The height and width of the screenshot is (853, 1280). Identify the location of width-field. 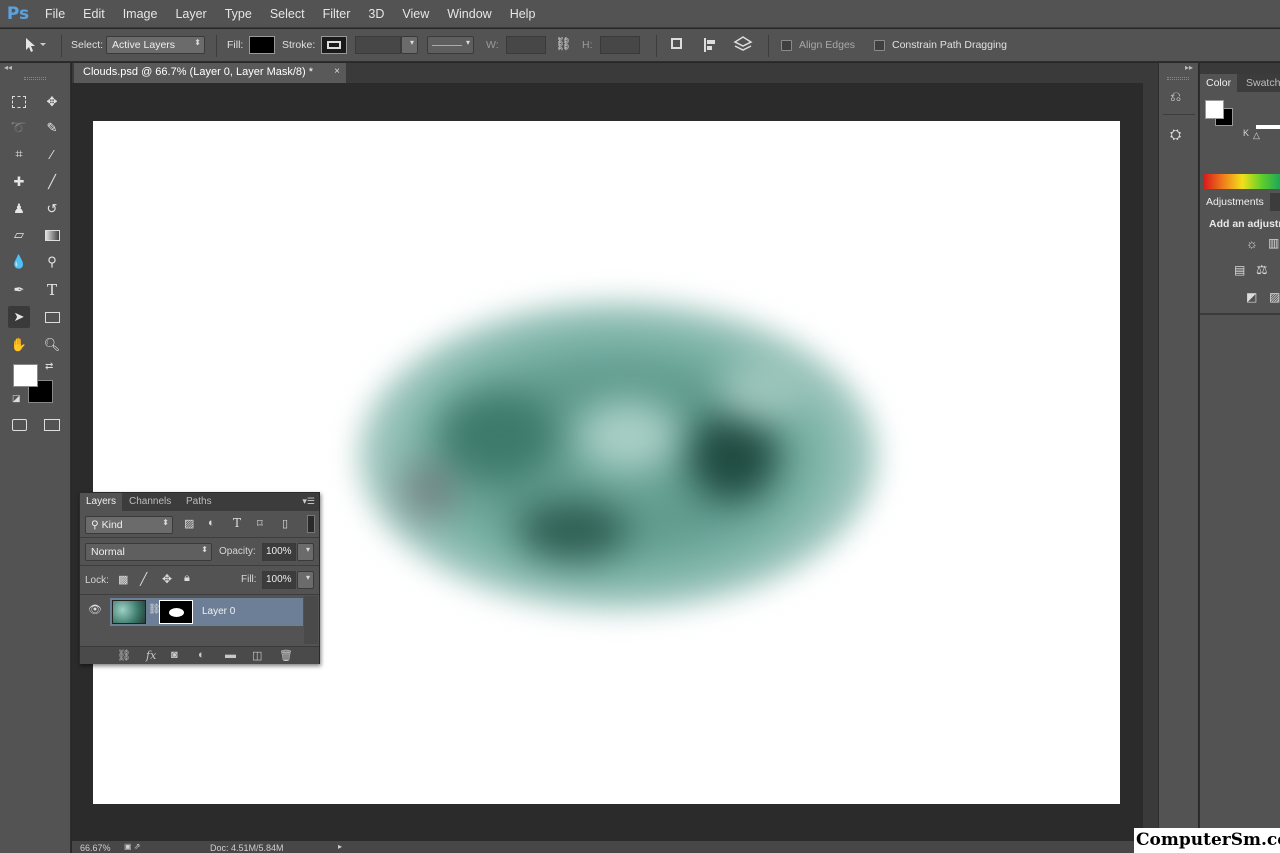
(526, 45).